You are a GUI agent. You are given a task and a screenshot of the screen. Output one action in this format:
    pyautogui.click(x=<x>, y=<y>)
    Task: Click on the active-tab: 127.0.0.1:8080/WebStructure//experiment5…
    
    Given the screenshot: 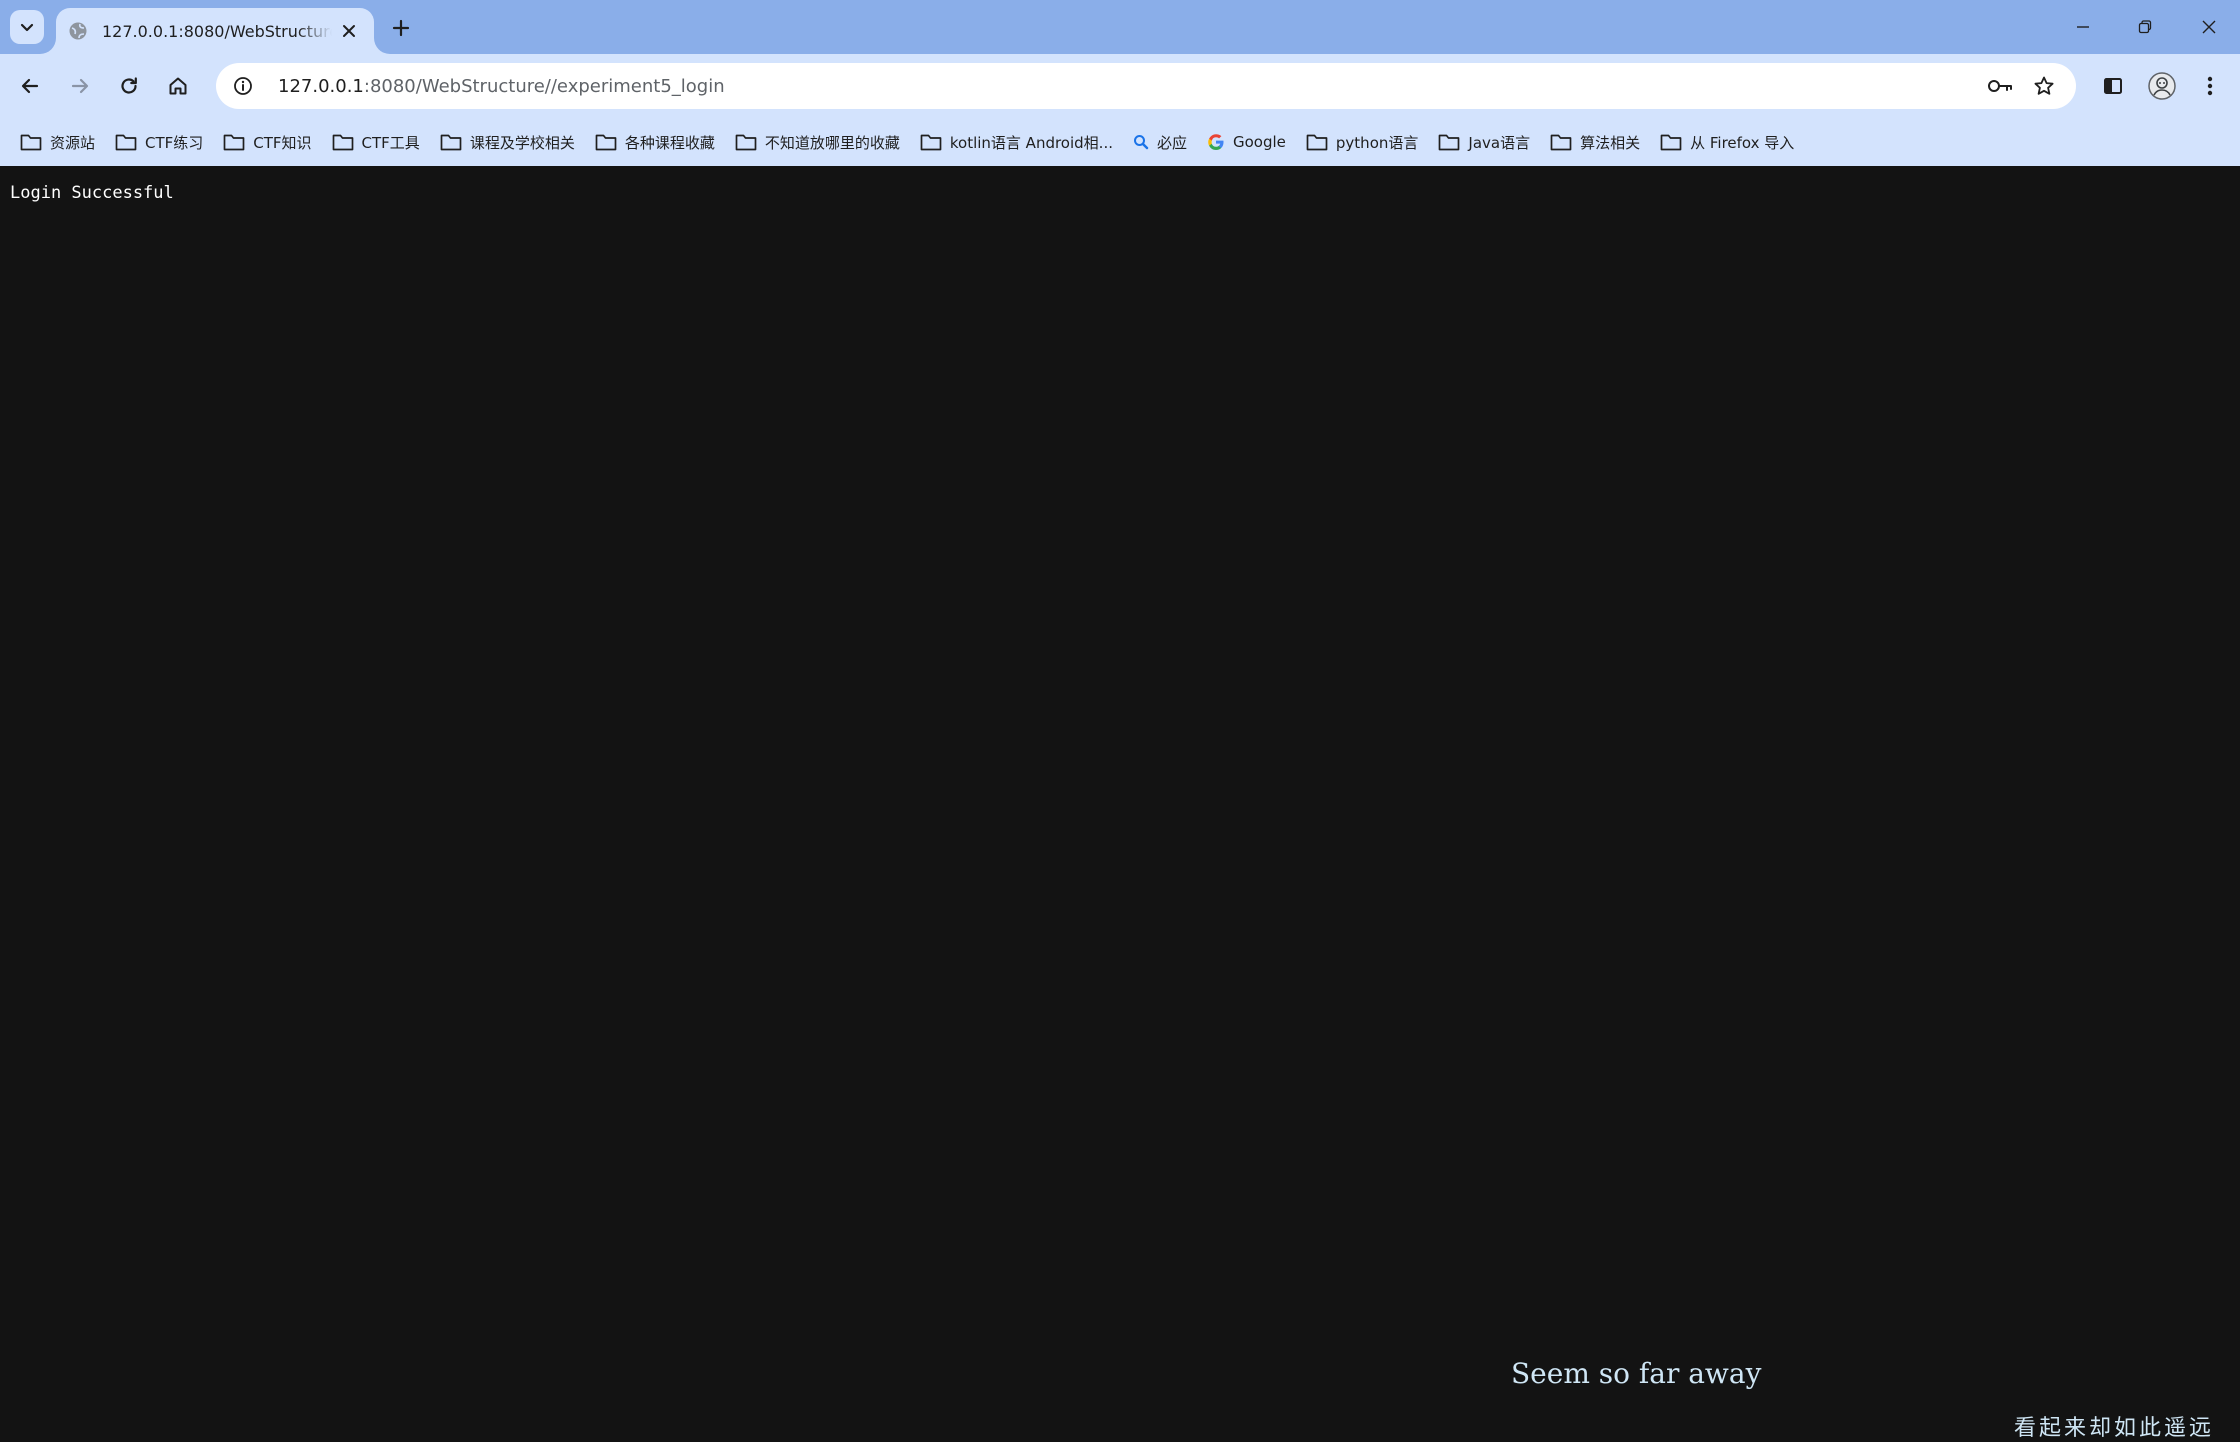 What is the action you would take?
    pyautogui.click(x=215, y=31)
    